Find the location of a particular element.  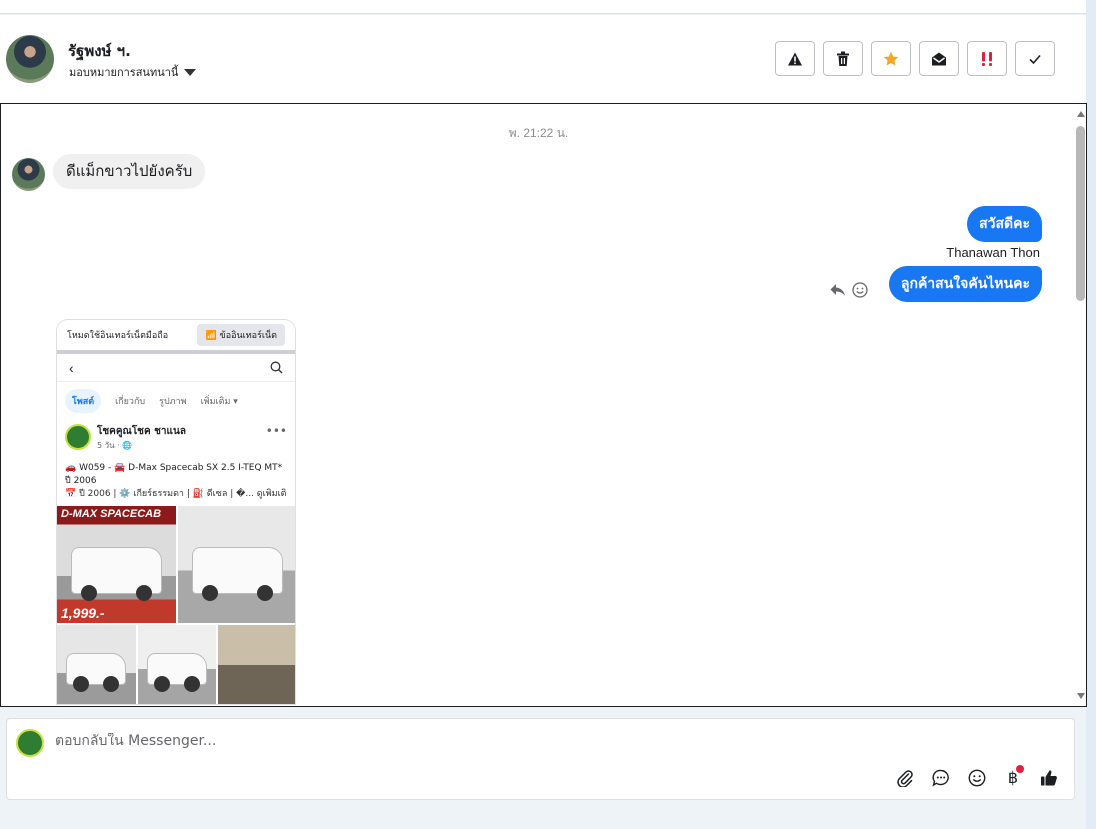

mark-urgent-button is located at coordinates (987, 58).